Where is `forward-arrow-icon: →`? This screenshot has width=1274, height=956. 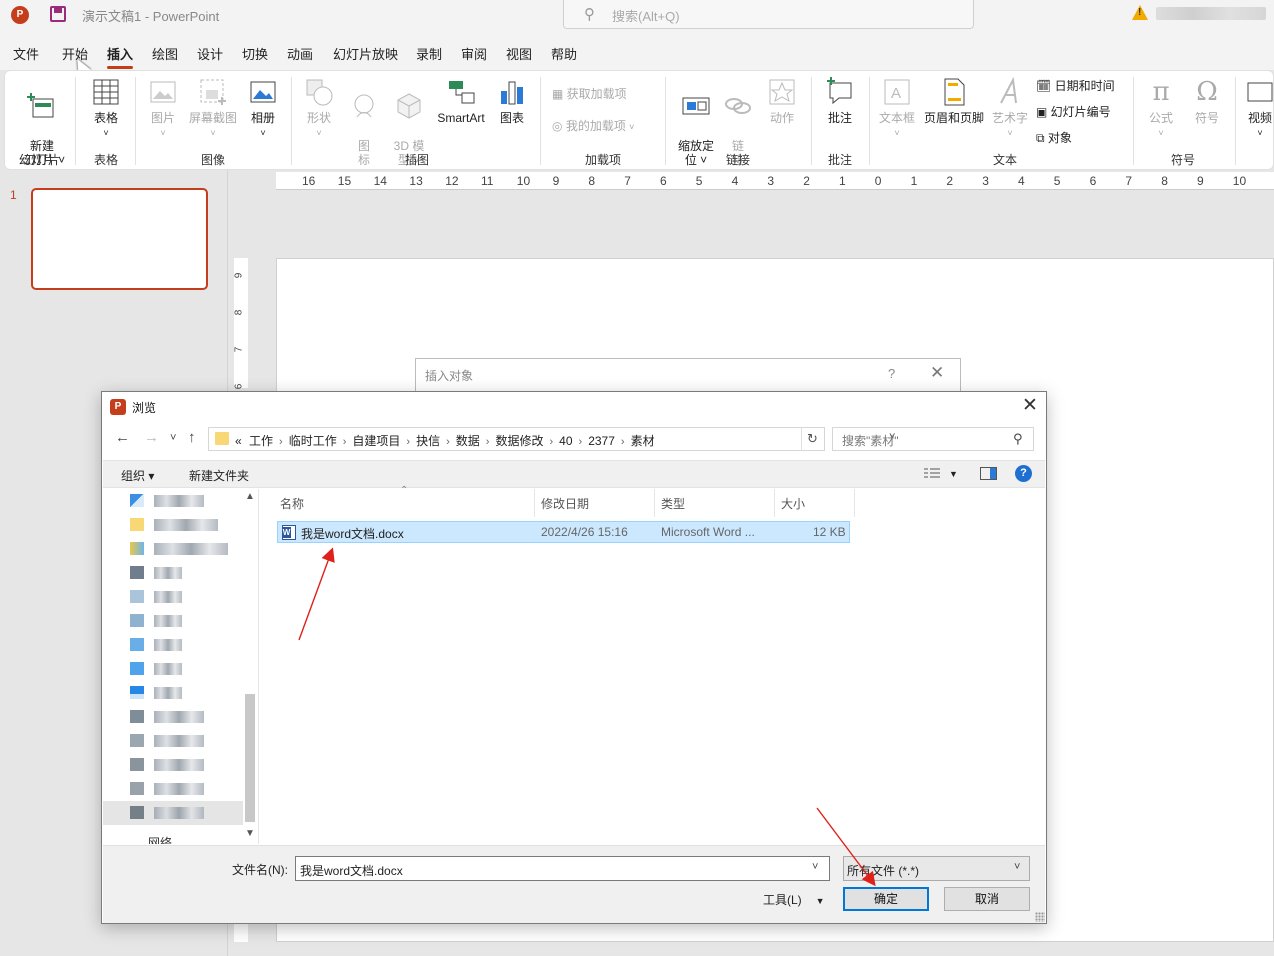 forward-arrow-icon: → is located at coordinates (151, 437).